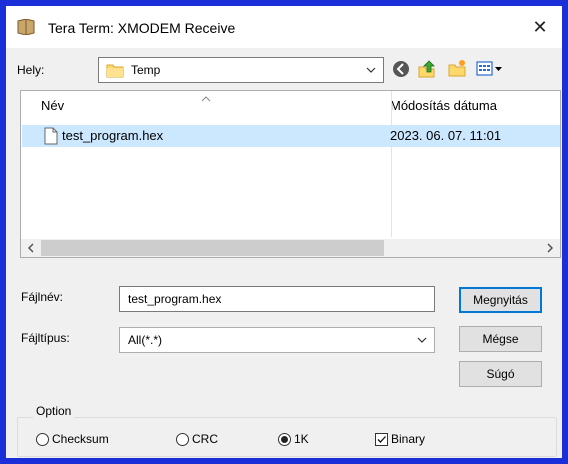  What do you see at coordinates (408, 439) in the screenshot?
I see `binary-label: Binary` at bounding box center [408, 439].